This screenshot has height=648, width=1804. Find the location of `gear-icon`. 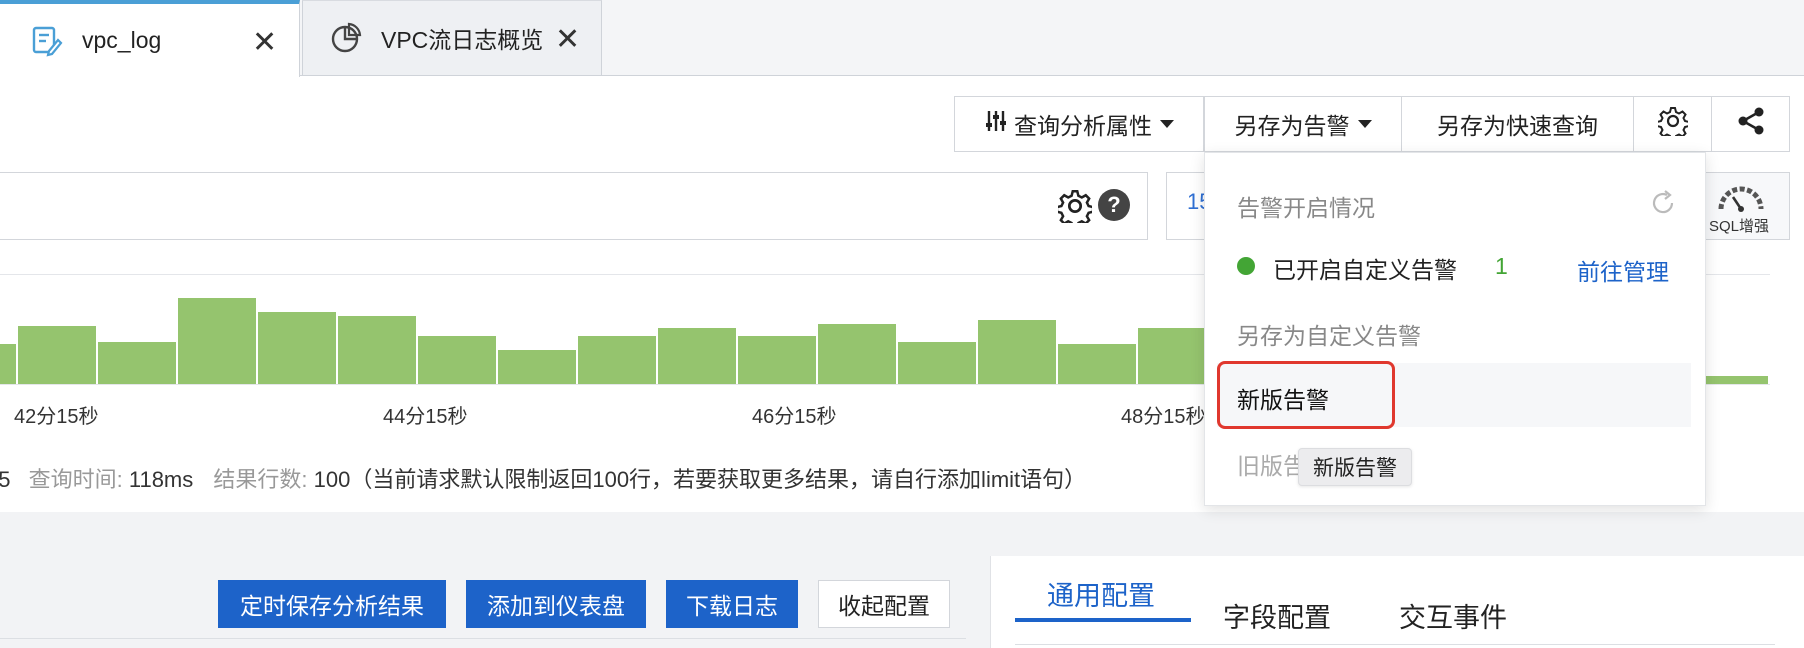

gear-icon is located at coordinates (1672, 124).